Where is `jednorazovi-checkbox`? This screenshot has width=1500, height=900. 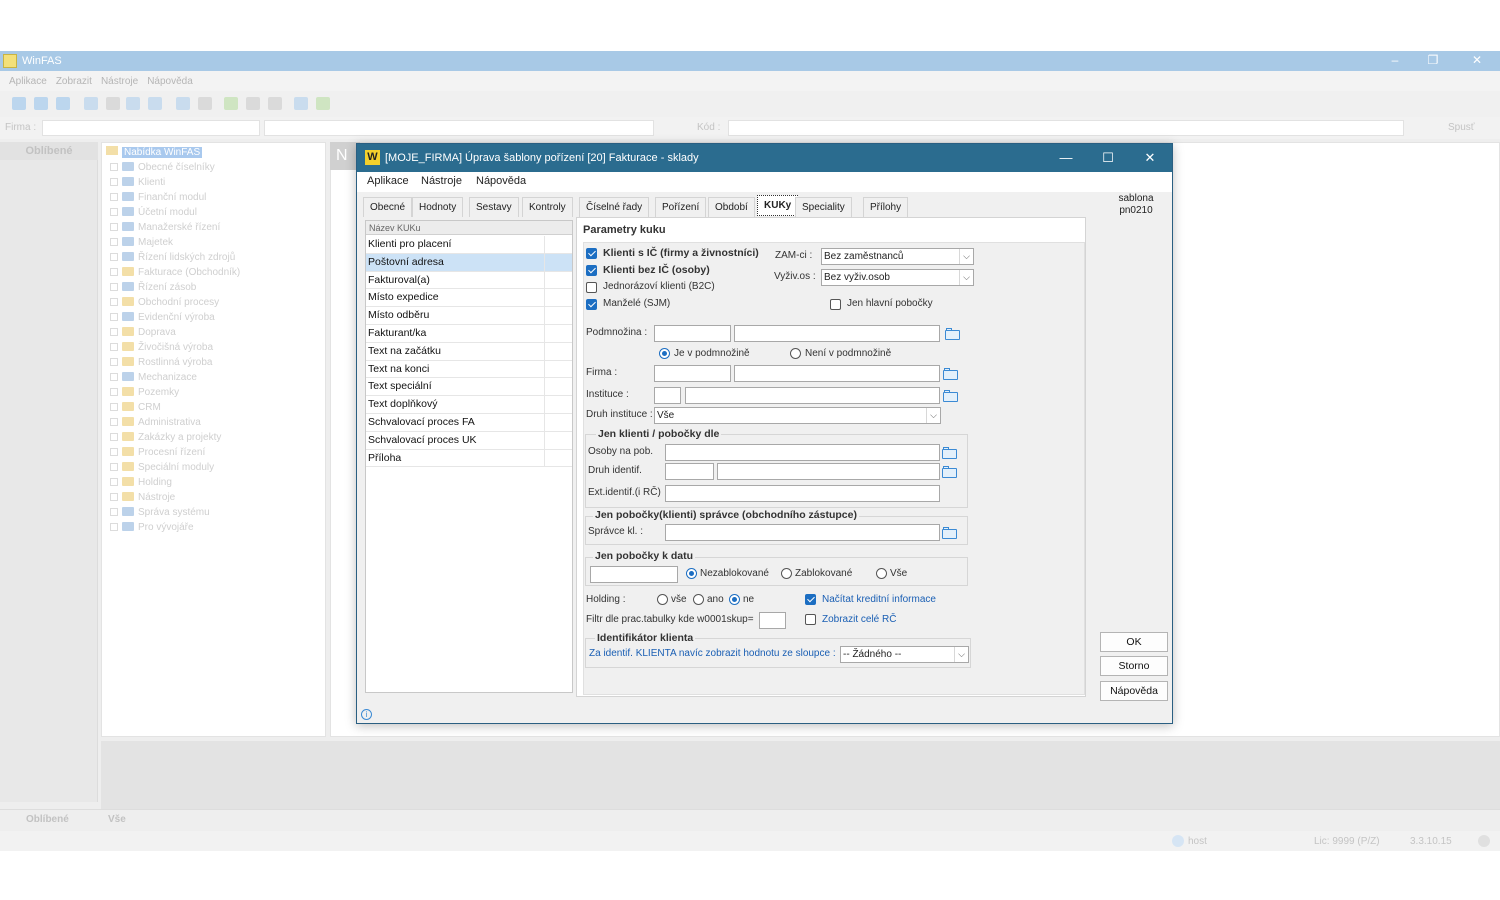
jednorazovi-checkbox is located at coordinates (591, 287).